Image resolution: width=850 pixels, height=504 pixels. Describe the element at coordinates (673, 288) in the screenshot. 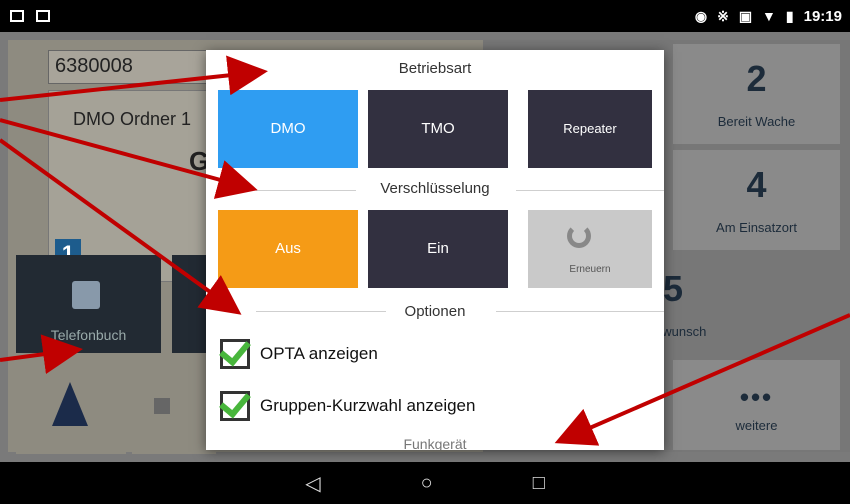

I see `status-number: 5` at that location.